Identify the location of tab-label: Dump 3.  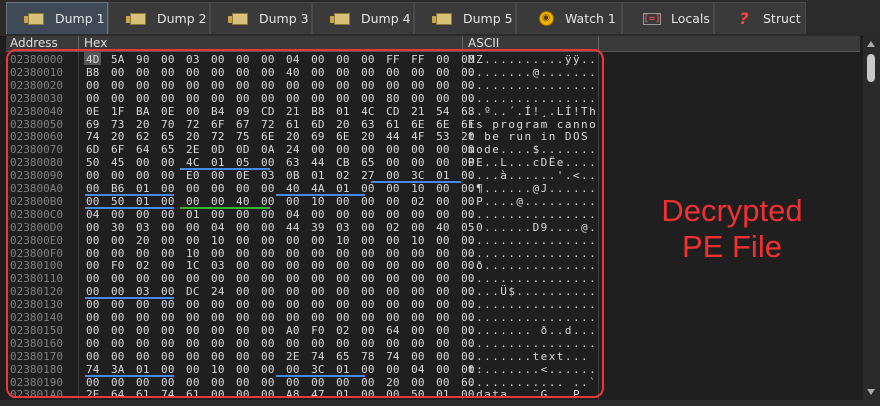
(284, 18).